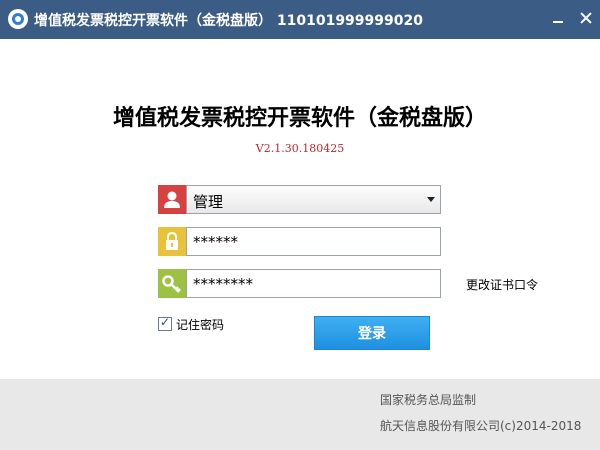 Image resolution: width=600 pixels, height=450 pixels. Describe the element at coordinates (215, 242) in the screenshot. I see `password-value: ******` at that location.